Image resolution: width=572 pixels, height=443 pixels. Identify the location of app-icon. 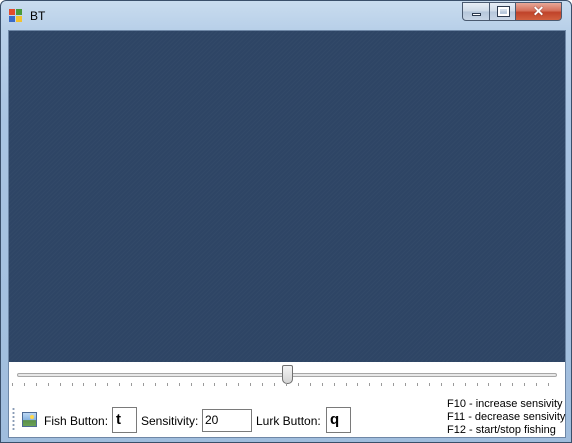
(16, 16).